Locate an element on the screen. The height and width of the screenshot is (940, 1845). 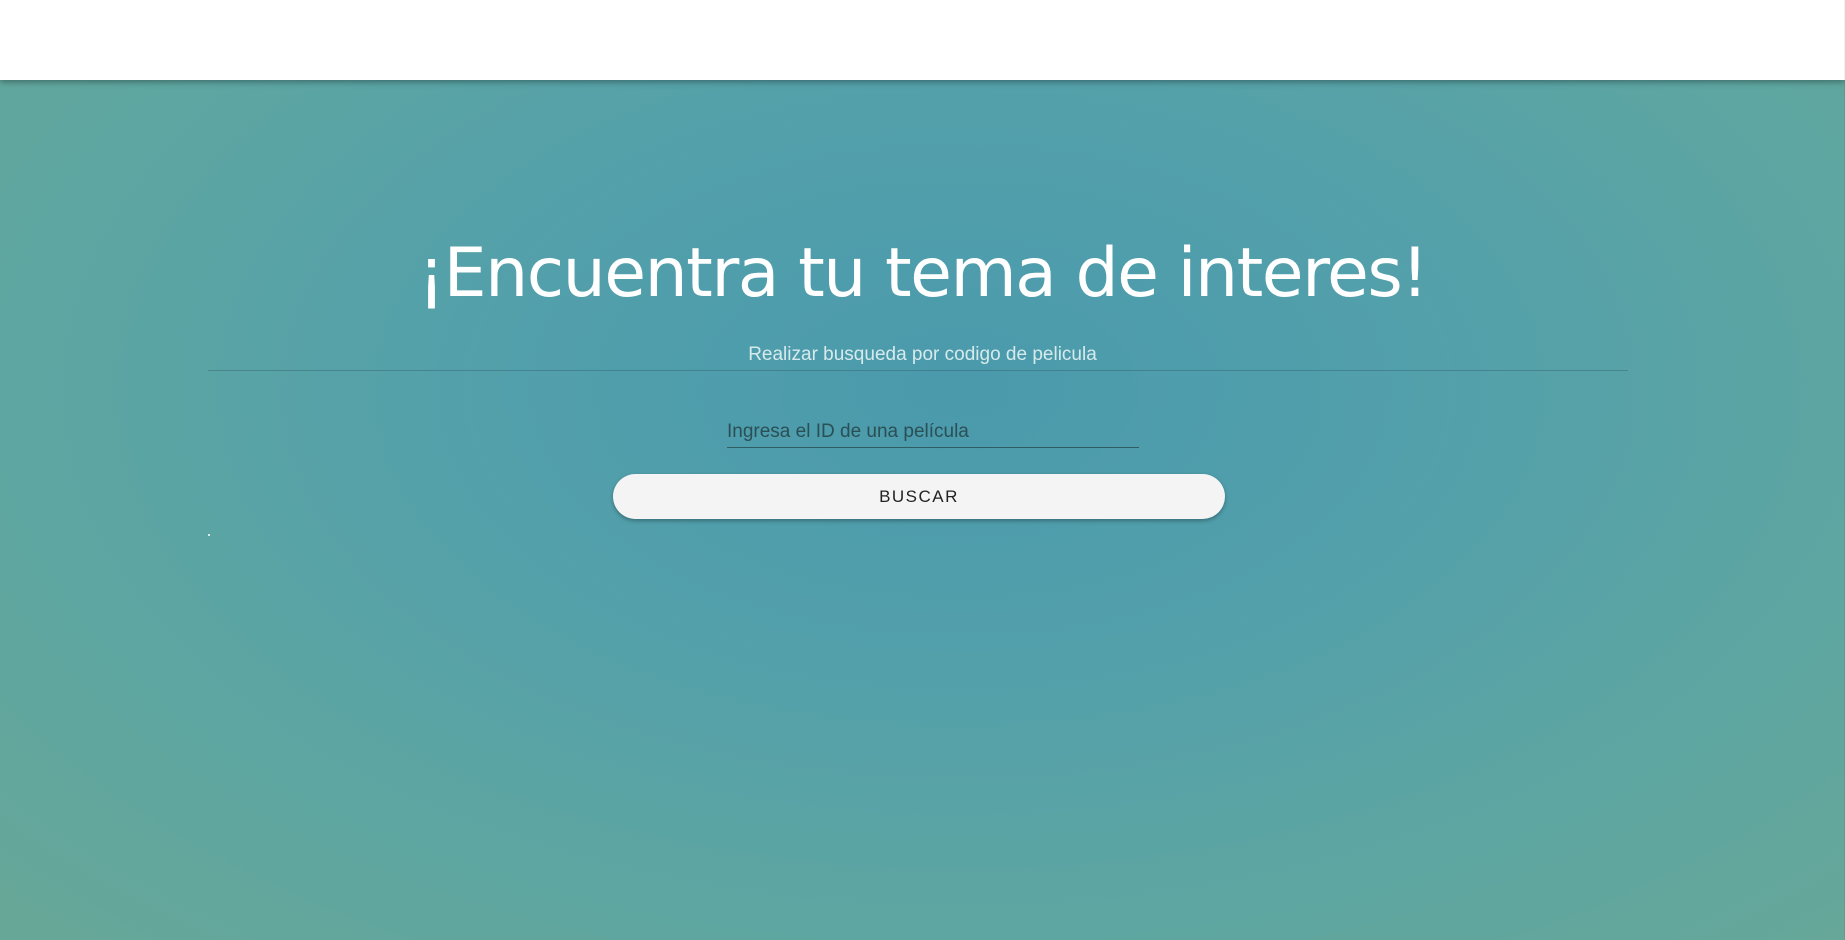
section-divider is located at coordinates (918, 370).